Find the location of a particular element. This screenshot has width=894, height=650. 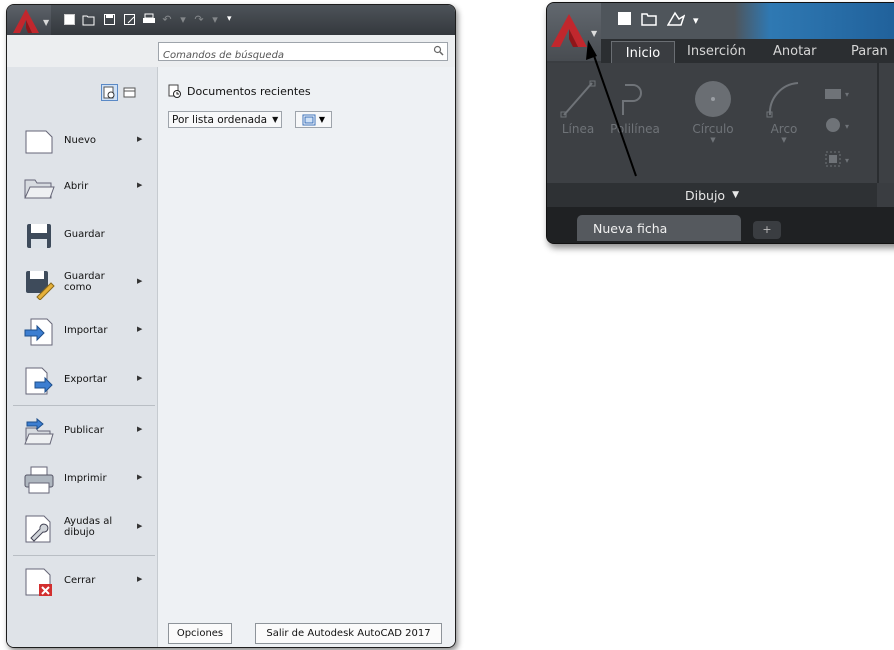

display-mode-icon is located at coordinates (309, 119).